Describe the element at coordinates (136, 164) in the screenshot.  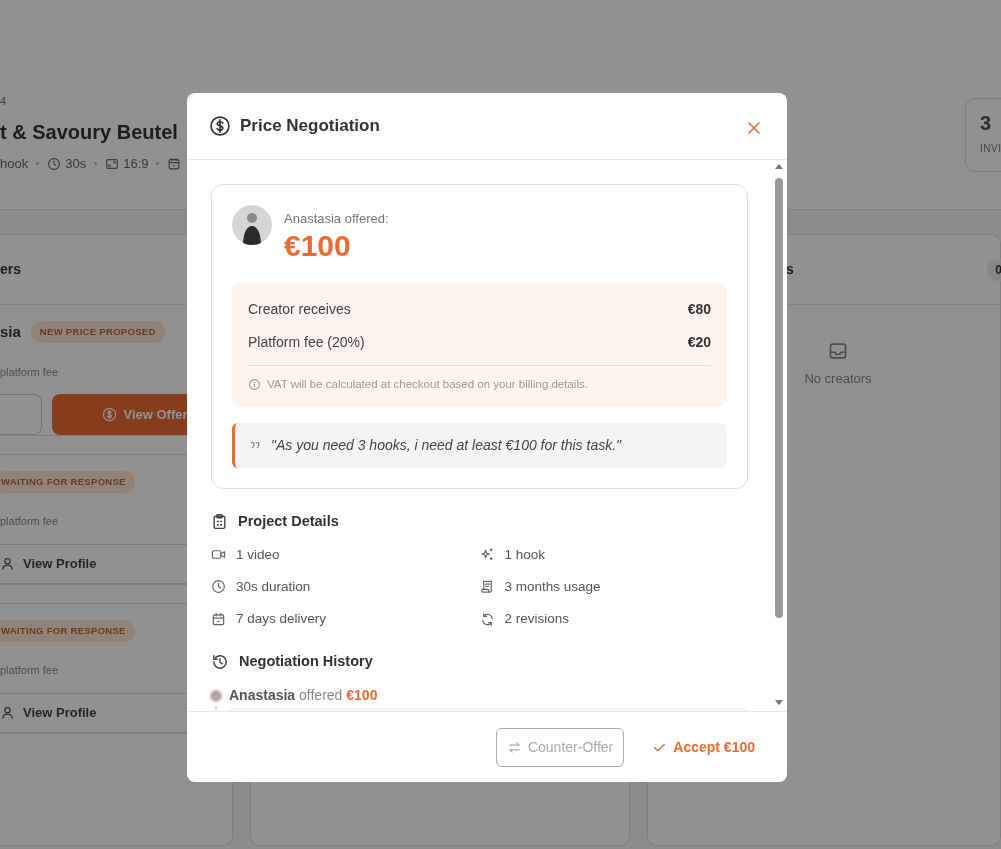
I see `meta-text: 16:9` at that location.